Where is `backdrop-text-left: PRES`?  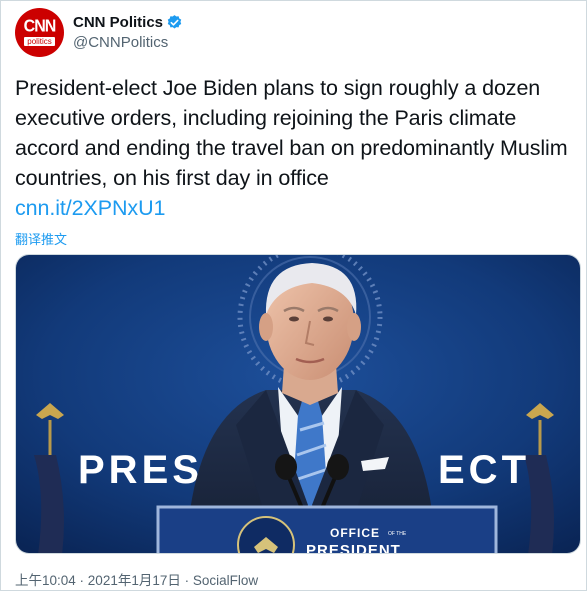
backdrop-text-left: PRES is located at coordinates (140, 470).